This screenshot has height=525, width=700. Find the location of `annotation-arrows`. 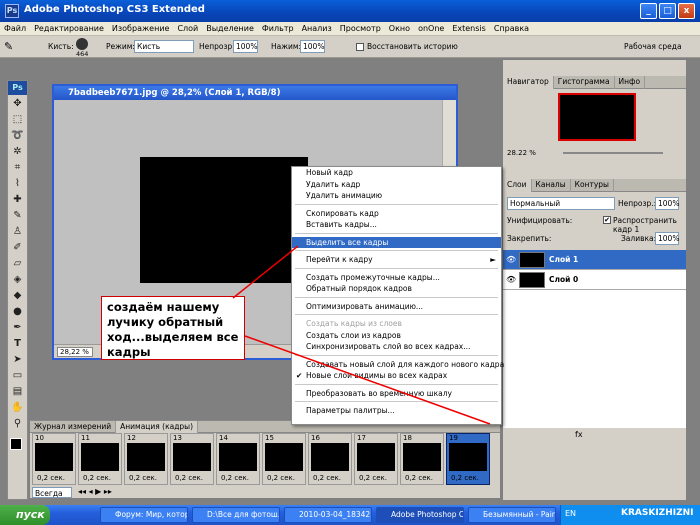

annotation-arrows is located at coordinates (361, 335).